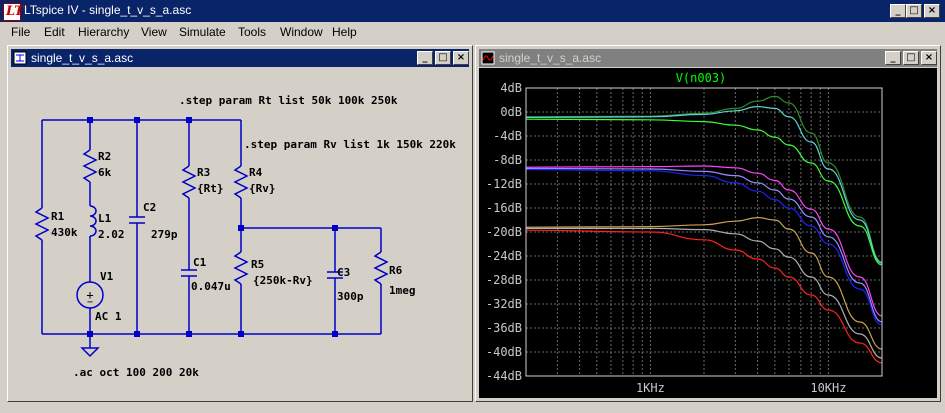 The height and width of the screenshot is (413, 945). I want to click on waveform-title: single_t_v_s_a.asc, so click(550, 58).